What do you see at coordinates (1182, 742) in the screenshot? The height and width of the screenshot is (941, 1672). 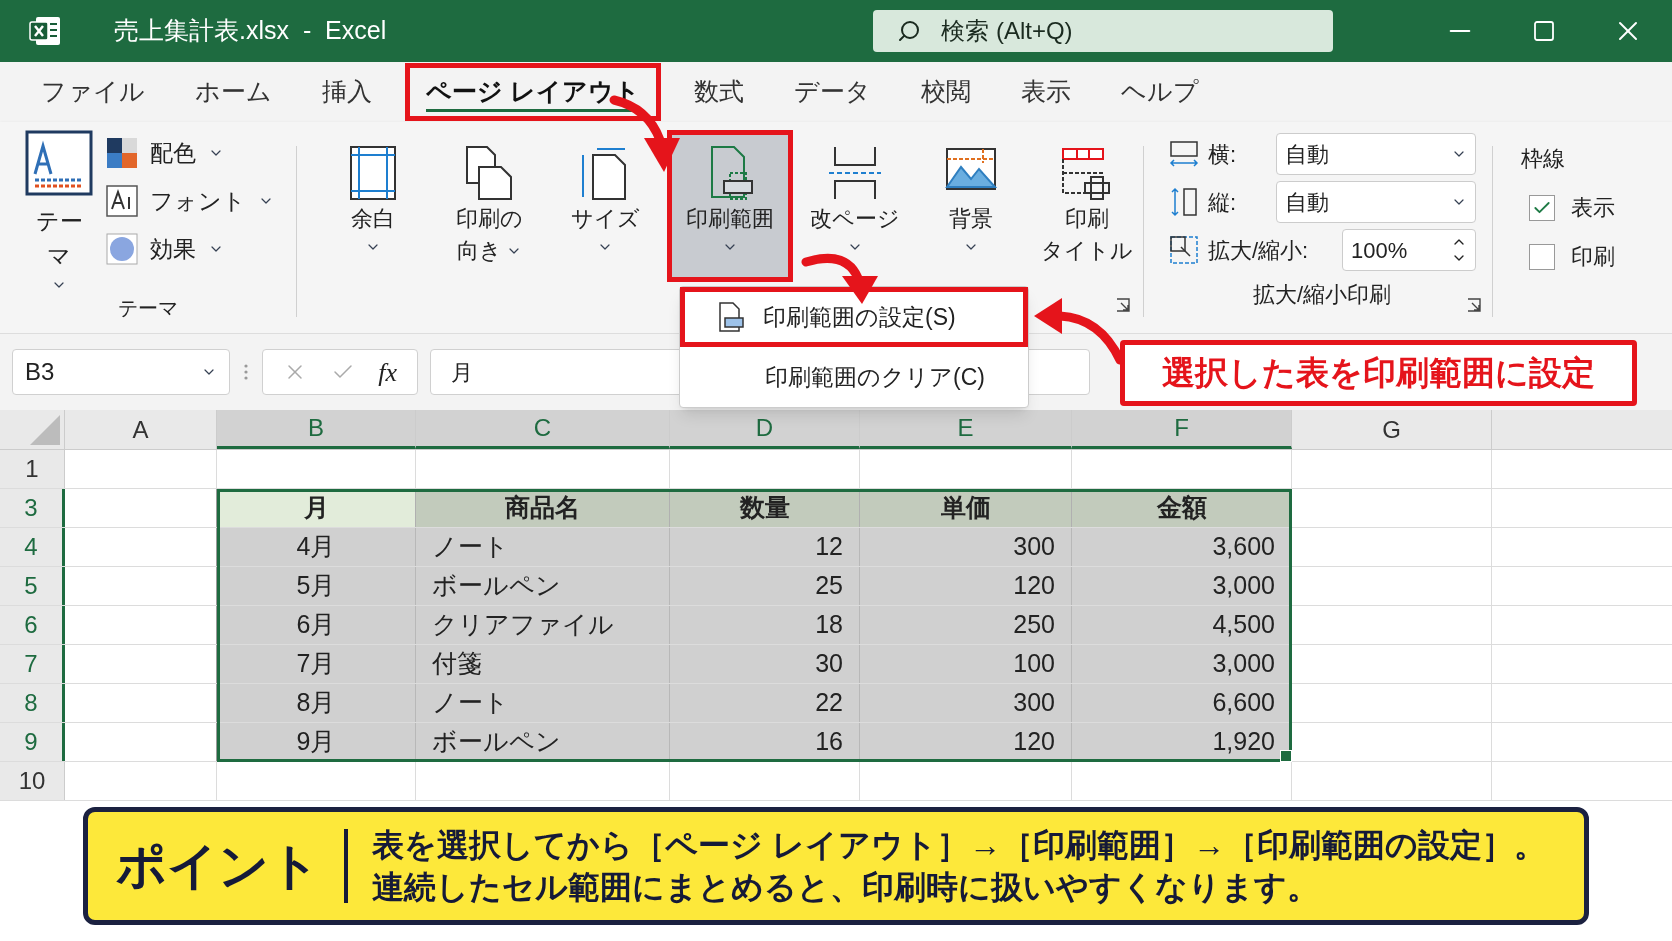 I see `table-cell: 1,920` at bounding box center [1182, 742].